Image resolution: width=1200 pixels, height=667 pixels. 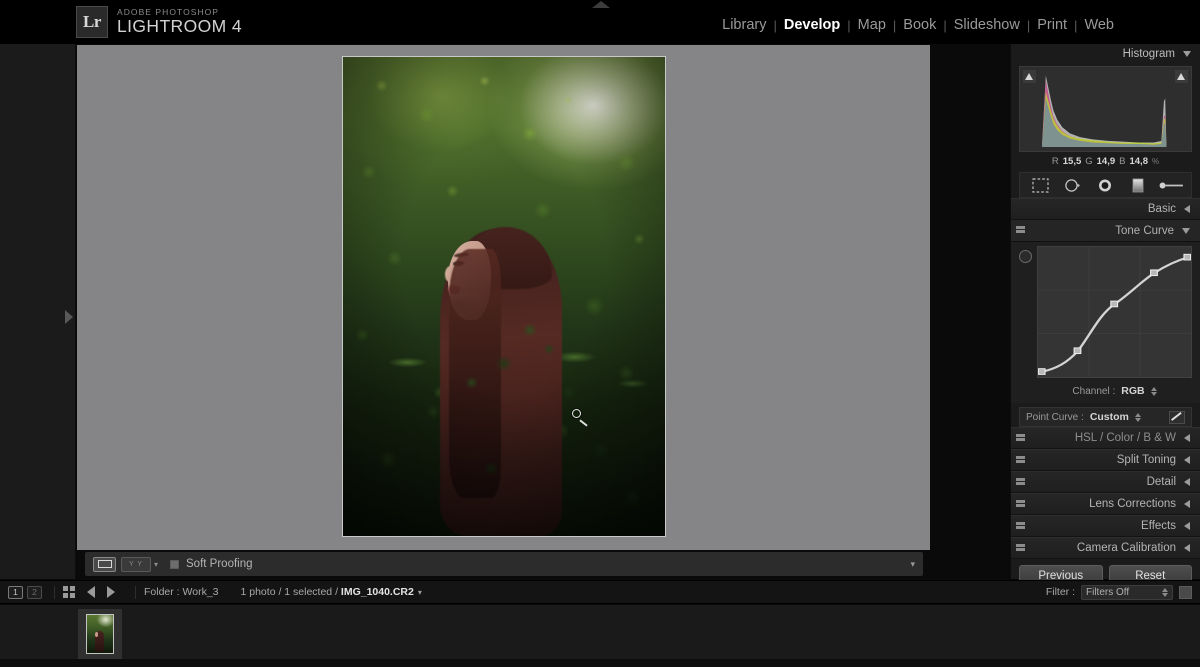 I want to click on panel-header-detail: Detail, so click(x=1105, y=482).